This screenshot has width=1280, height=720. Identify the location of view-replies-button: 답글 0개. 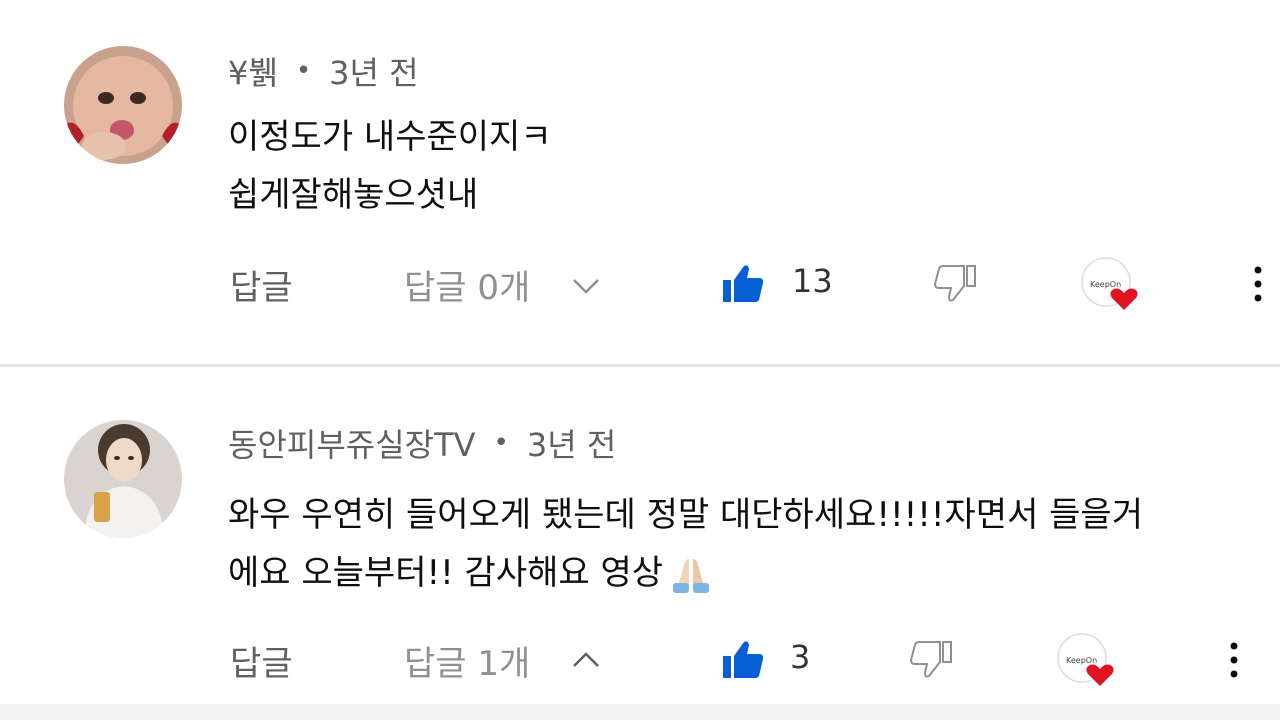
(503, 284).